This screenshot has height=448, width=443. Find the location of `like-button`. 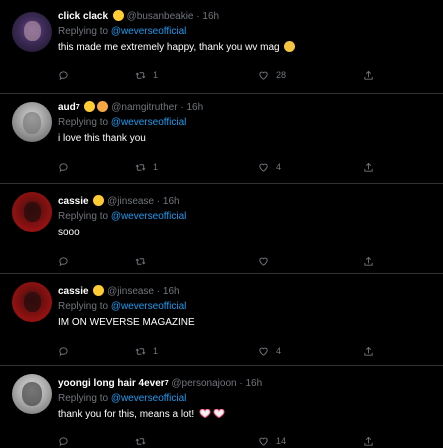

like-button is located at coordinates (267, 261).